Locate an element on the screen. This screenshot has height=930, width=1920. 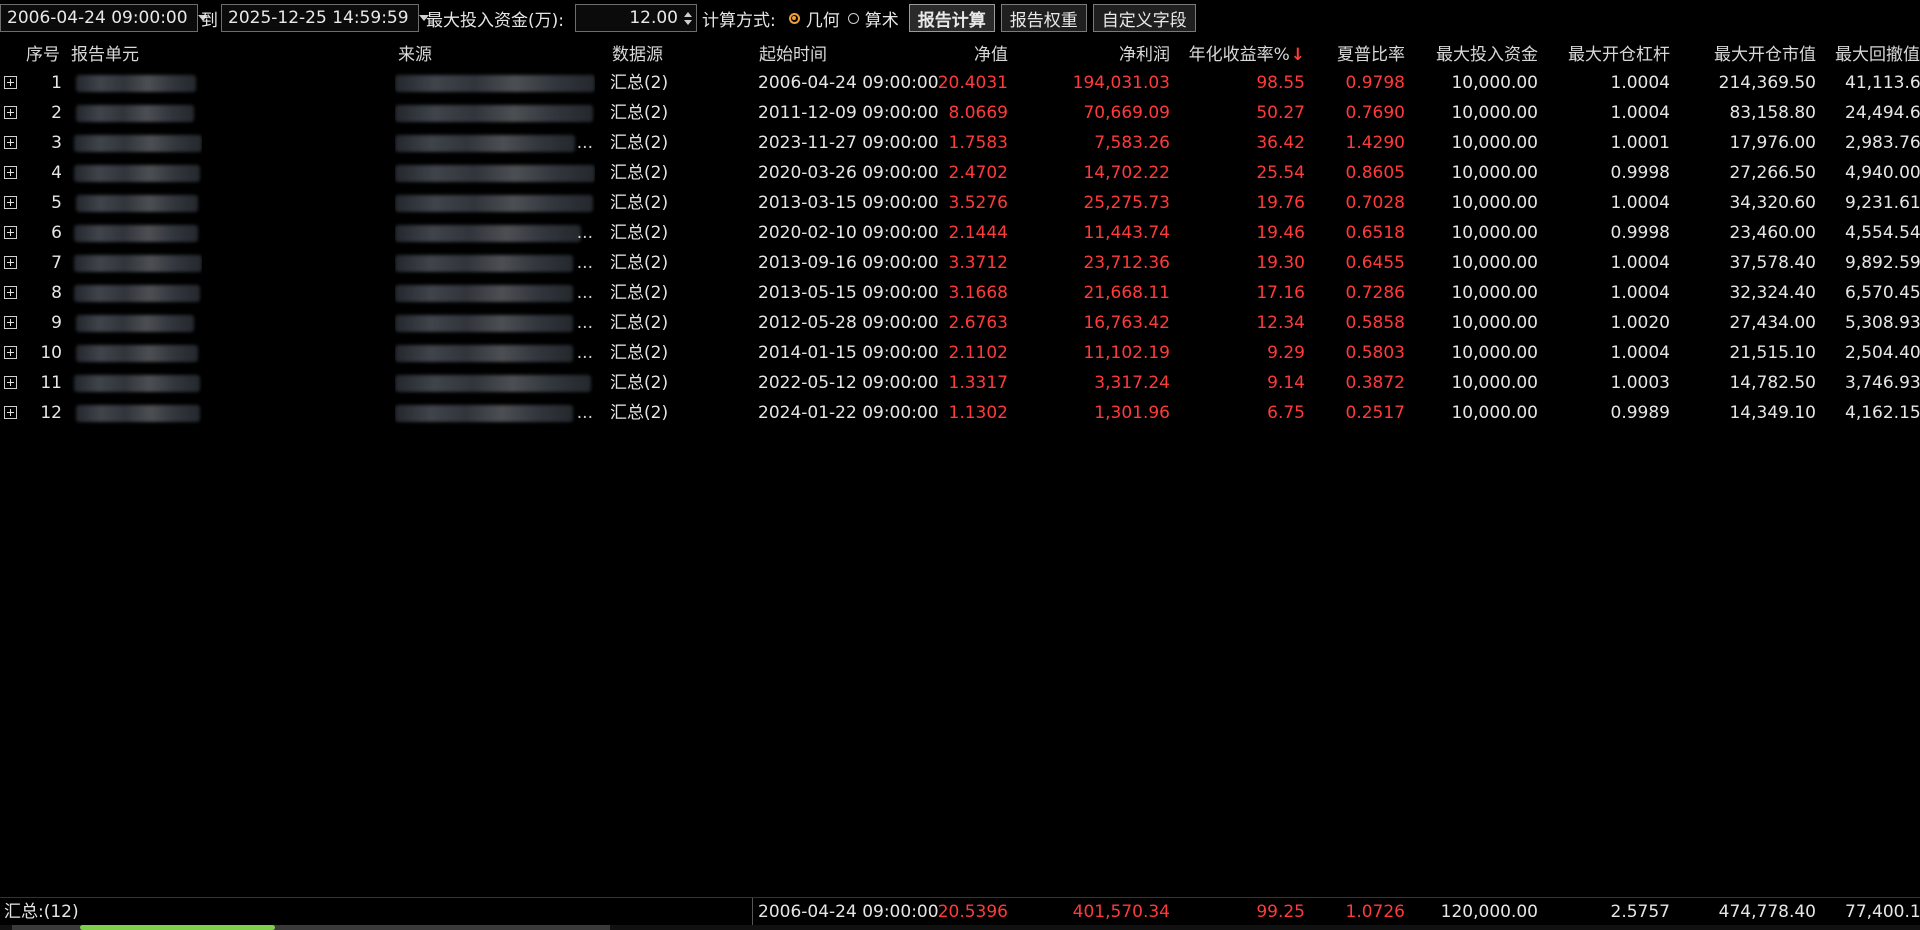
col-header-max-drawdown: 最大回撤值 is located at coordinates (1877, 52).